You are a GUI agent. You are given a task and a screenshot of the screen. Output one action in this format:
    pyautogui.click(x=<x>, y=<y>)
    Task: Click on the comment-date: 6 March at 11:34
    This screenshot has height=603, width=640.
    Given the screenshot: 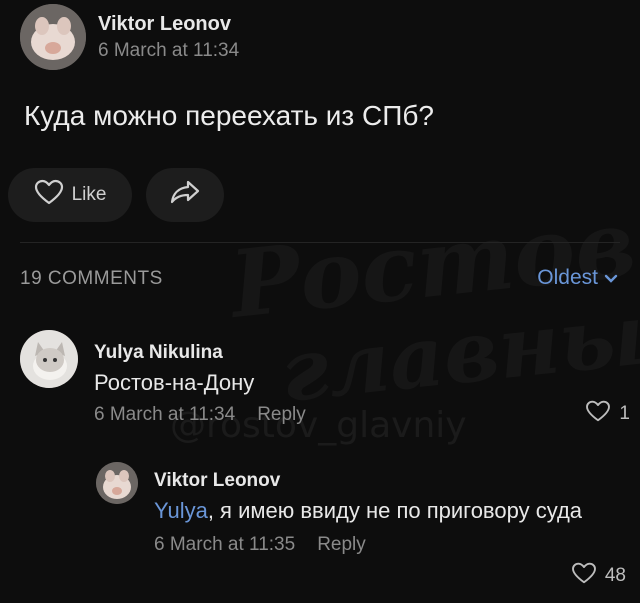 What is the action you would take?
    pyautogui.click(x=165, y=414)
    